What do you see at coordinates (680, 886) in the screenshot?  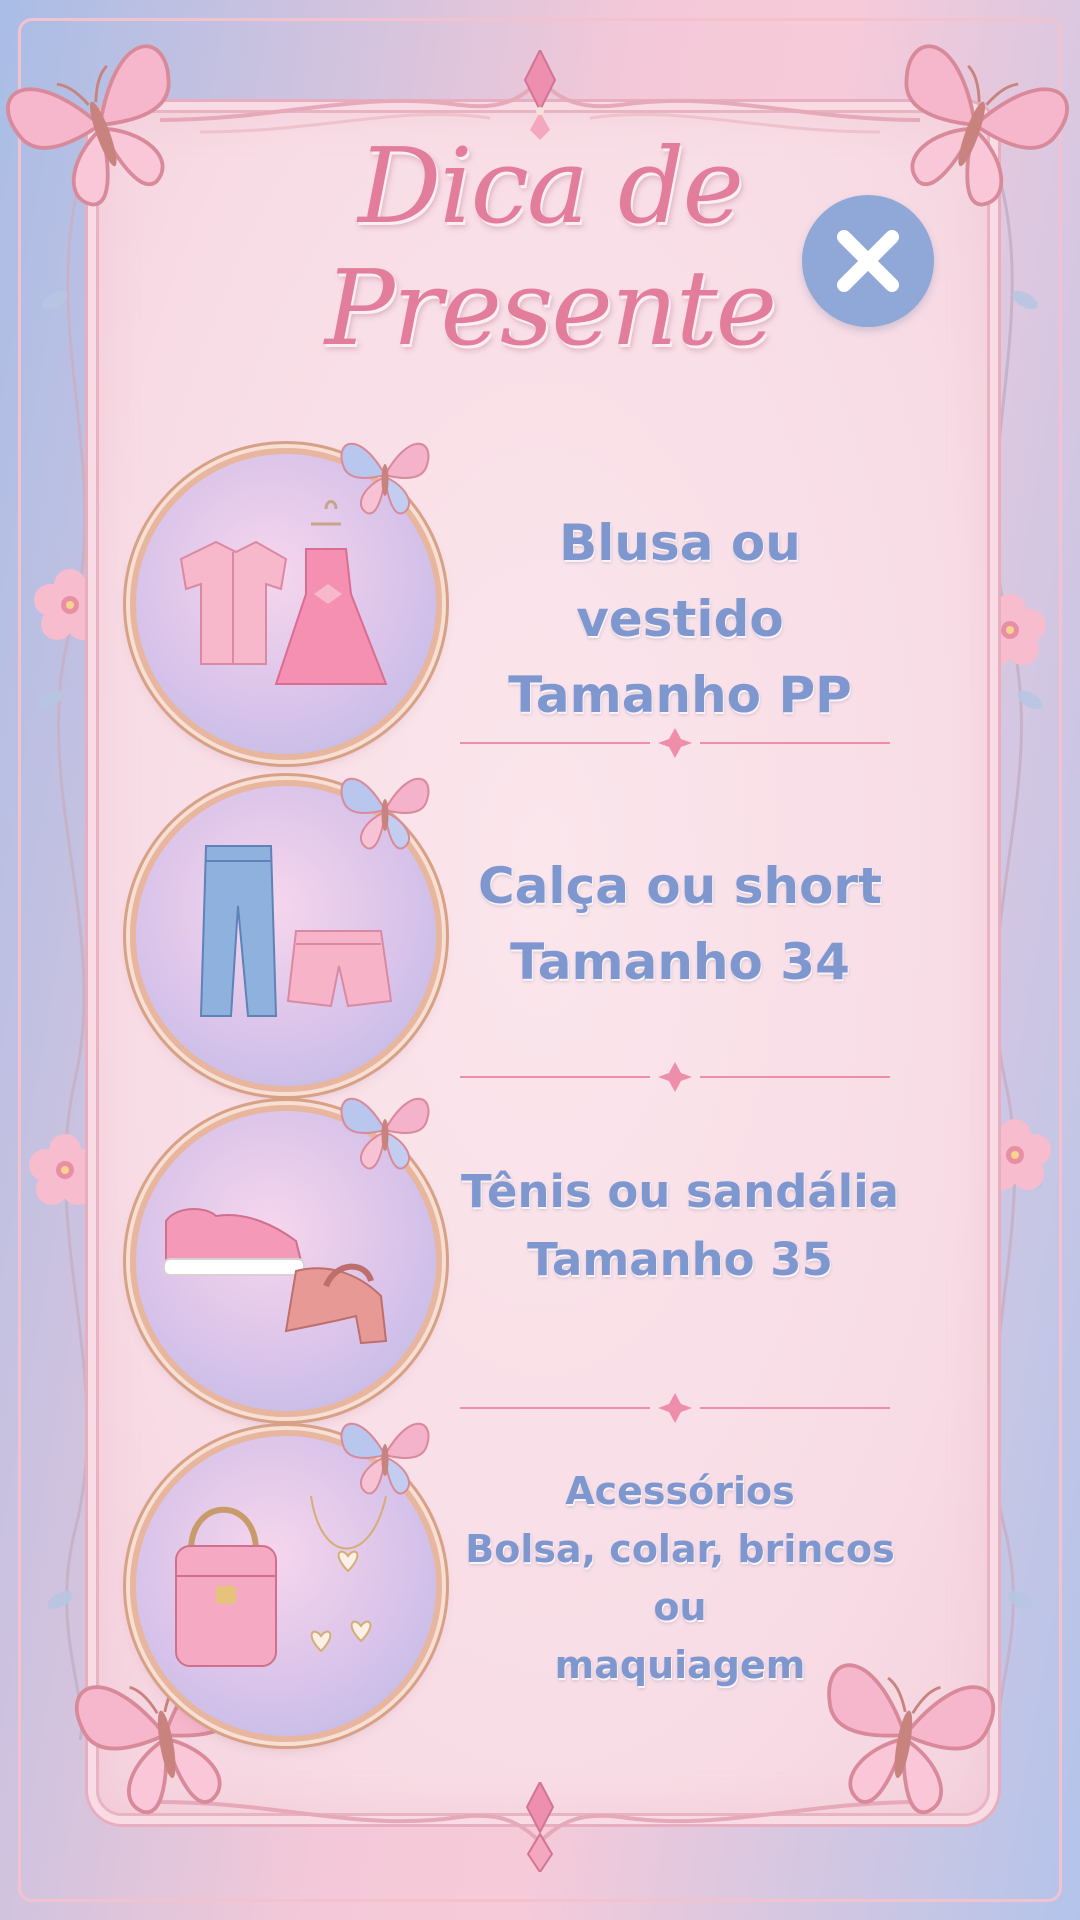 I see `item-2-title: Calça ou short` at bounding box center [680, 886].